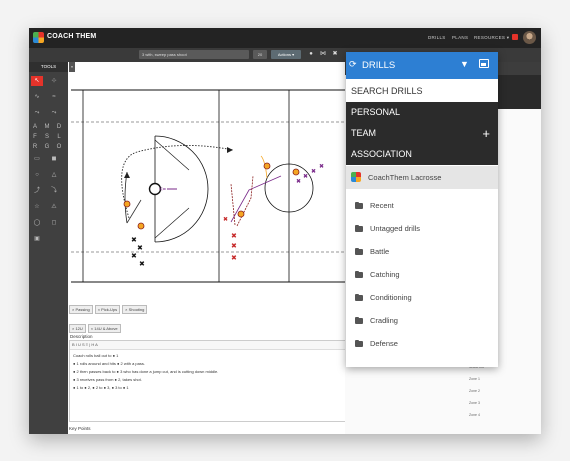 This screenshot has height=461, width=570. What do you see at coordinates (491, 38) in the screenshot?
I see `nav-resources: RESOURCES ▾` at bounding box center [491, 38].